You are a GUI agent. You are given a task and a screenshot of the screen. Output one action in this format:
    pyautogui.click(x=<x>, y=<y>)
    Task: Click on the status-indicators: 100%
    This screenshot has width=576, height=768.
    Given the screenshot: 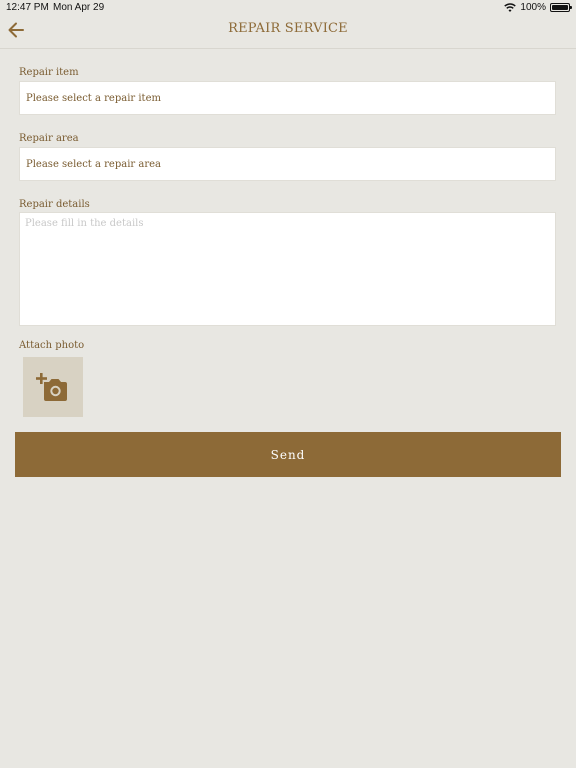 What is the action you would take?
    pyautogui.click(x=538, y=7)
    